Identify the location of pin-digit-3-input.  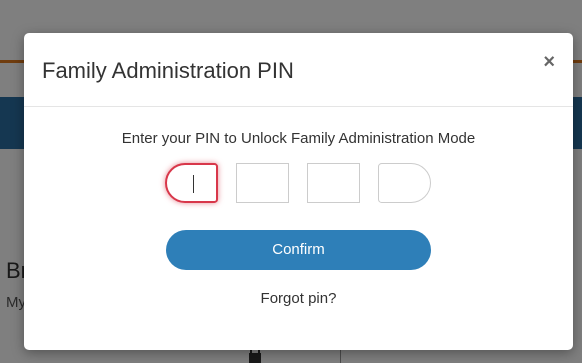
(333, 183).